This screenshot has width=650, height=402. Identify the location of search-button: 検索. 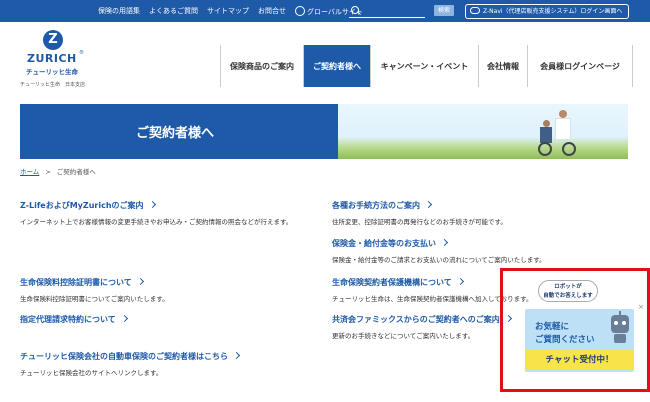
(444, 10).